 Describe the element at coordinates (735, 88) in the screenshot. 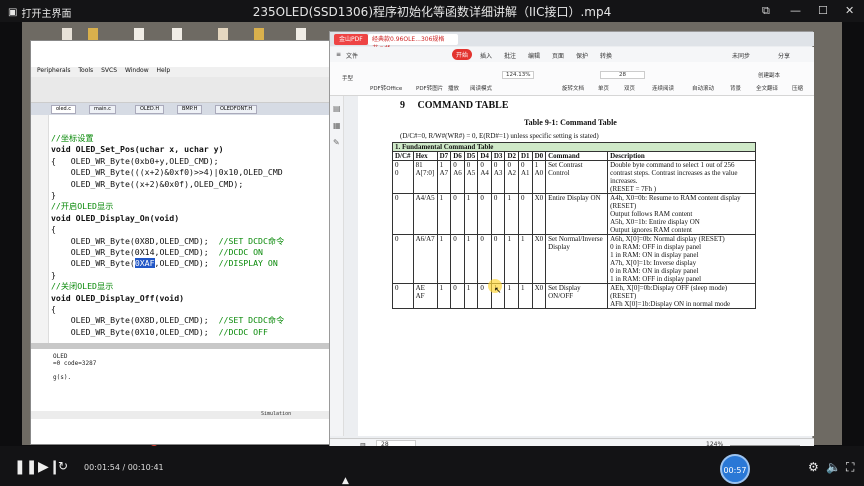

I see `background-button: 背景` at that location.